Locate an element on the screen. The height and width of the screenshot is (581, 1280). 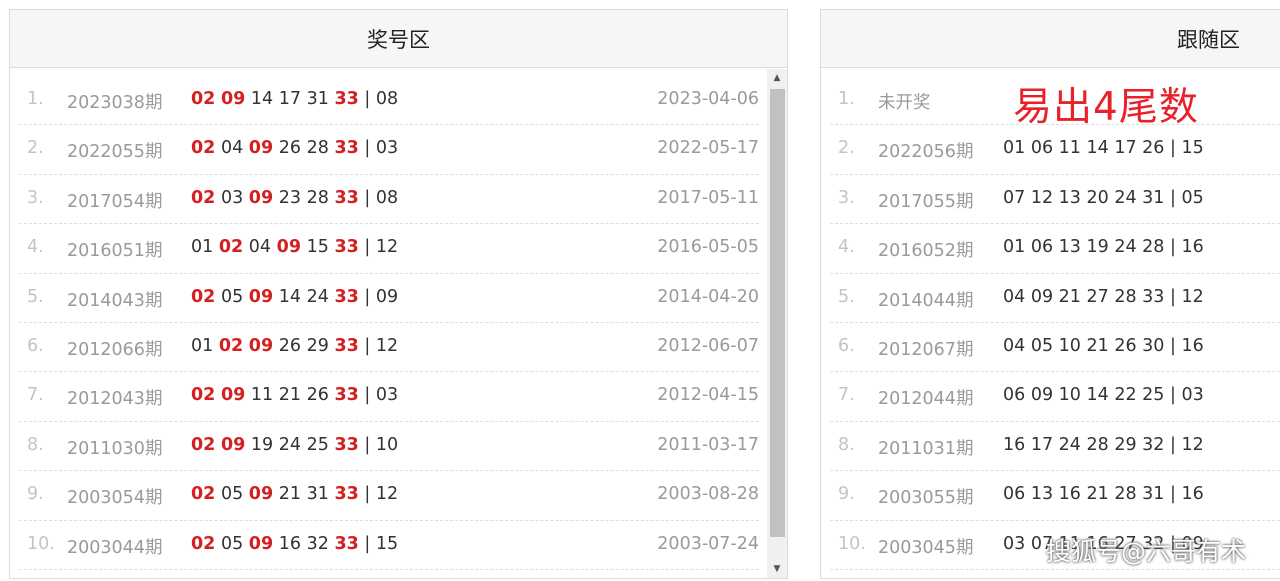
period-number: 2014044期 is located at coordinates (926, 300).